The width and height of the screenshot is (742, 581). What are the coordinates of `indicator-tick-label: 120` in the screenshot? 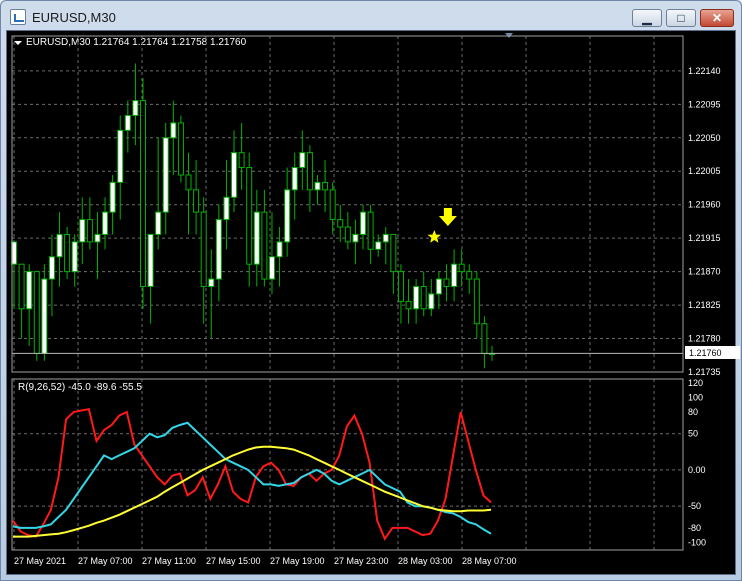 It's located at (695, 383).